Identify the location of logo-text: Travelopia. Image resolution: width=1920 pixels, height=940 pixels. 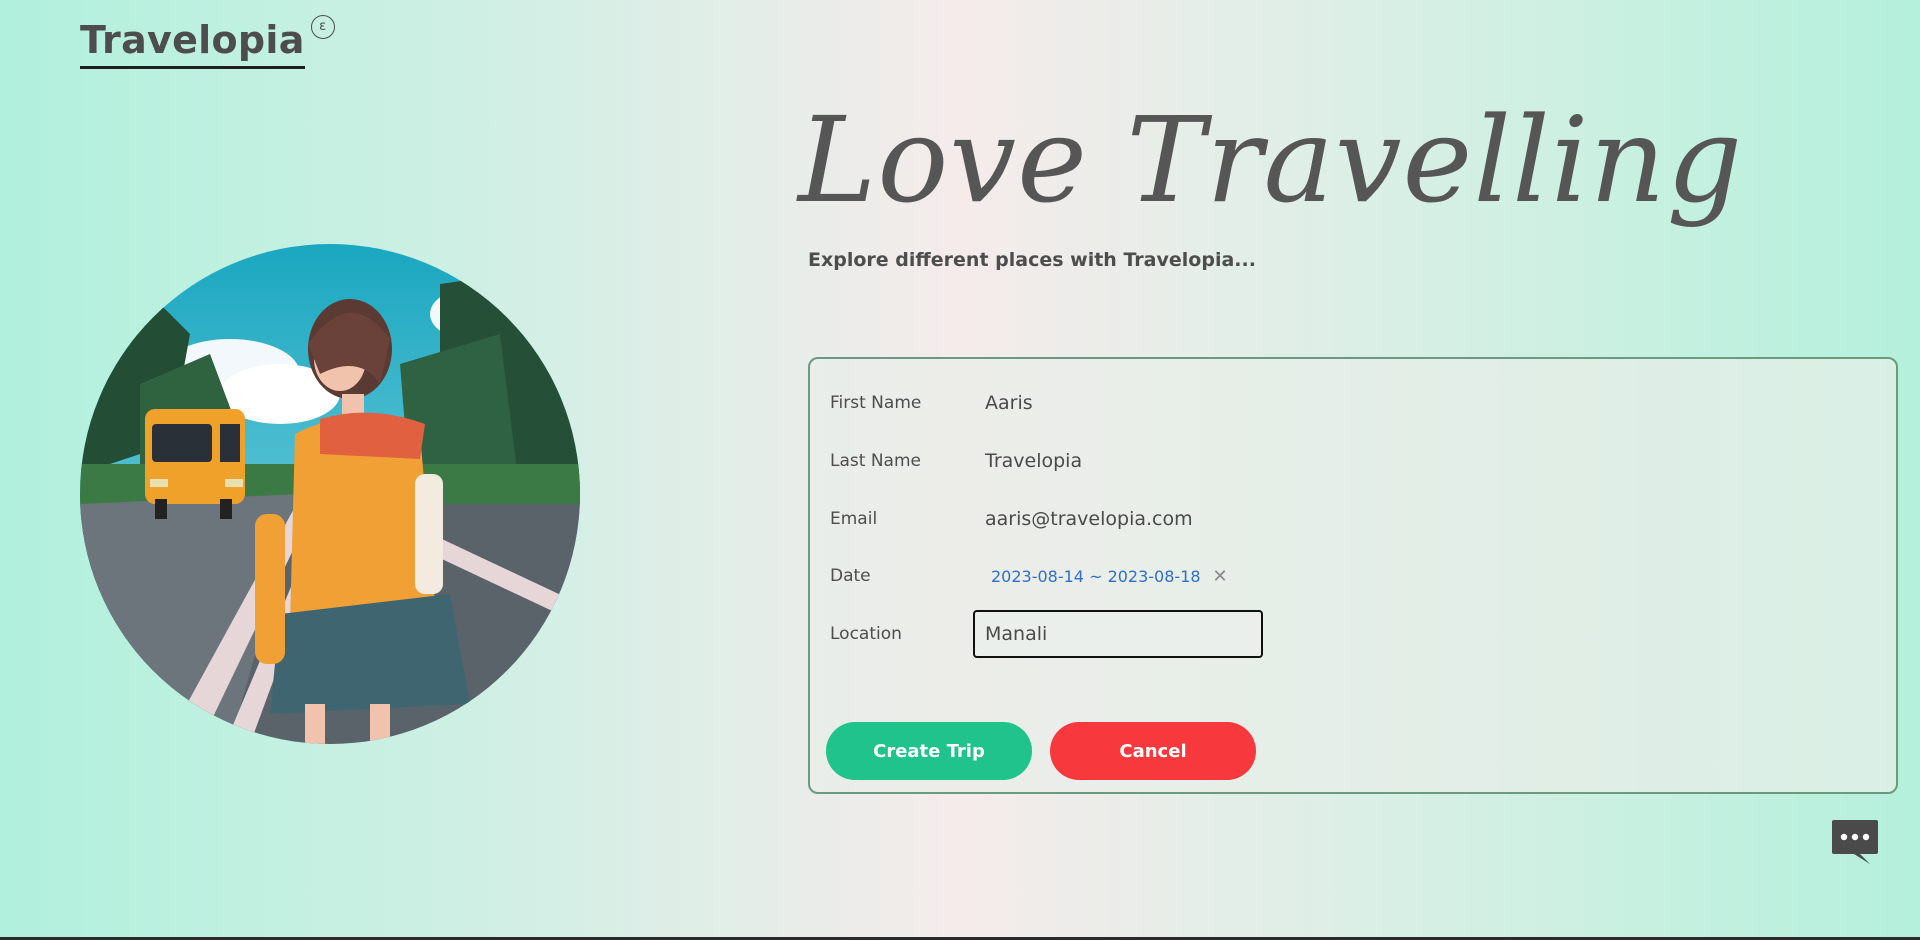
(192, 43).